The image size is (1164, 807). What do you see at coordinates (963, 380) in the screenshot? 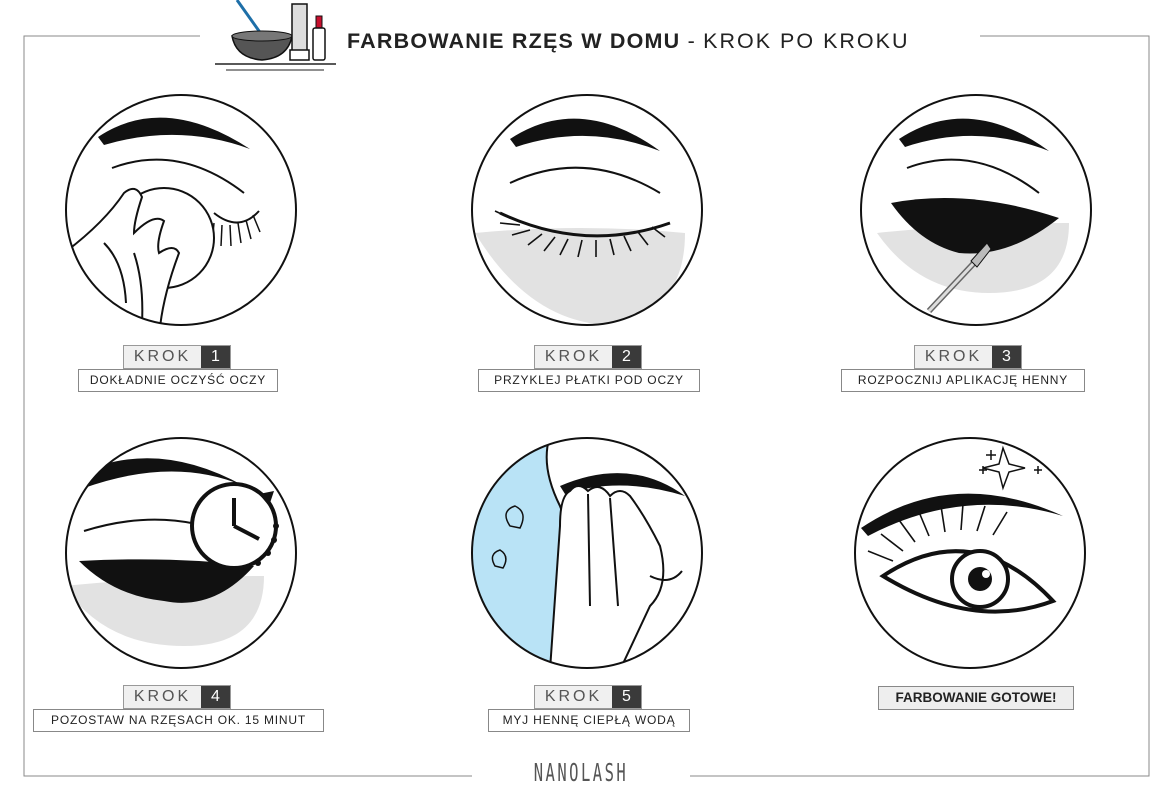
I see `step-3-description: ROZPOCZNIJ APLIKACJĘ HENNY` at bounding box center [963, 380].